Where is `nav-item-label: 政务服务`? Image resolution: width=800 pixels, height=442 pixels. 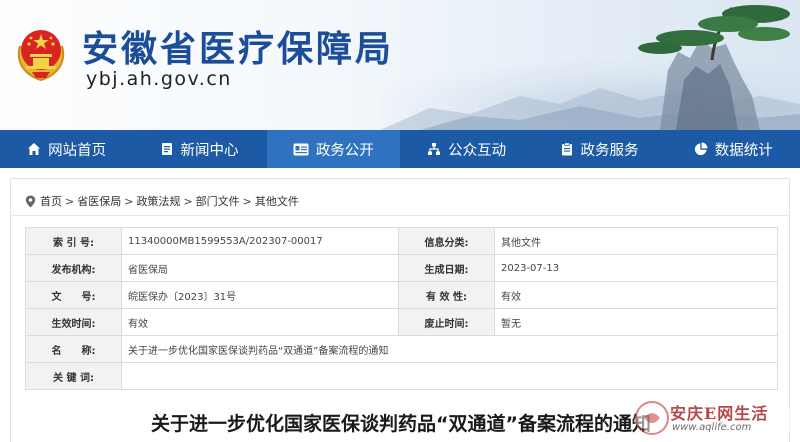 nav-item-label: 政务服务 is located at coordinates (609, 150).